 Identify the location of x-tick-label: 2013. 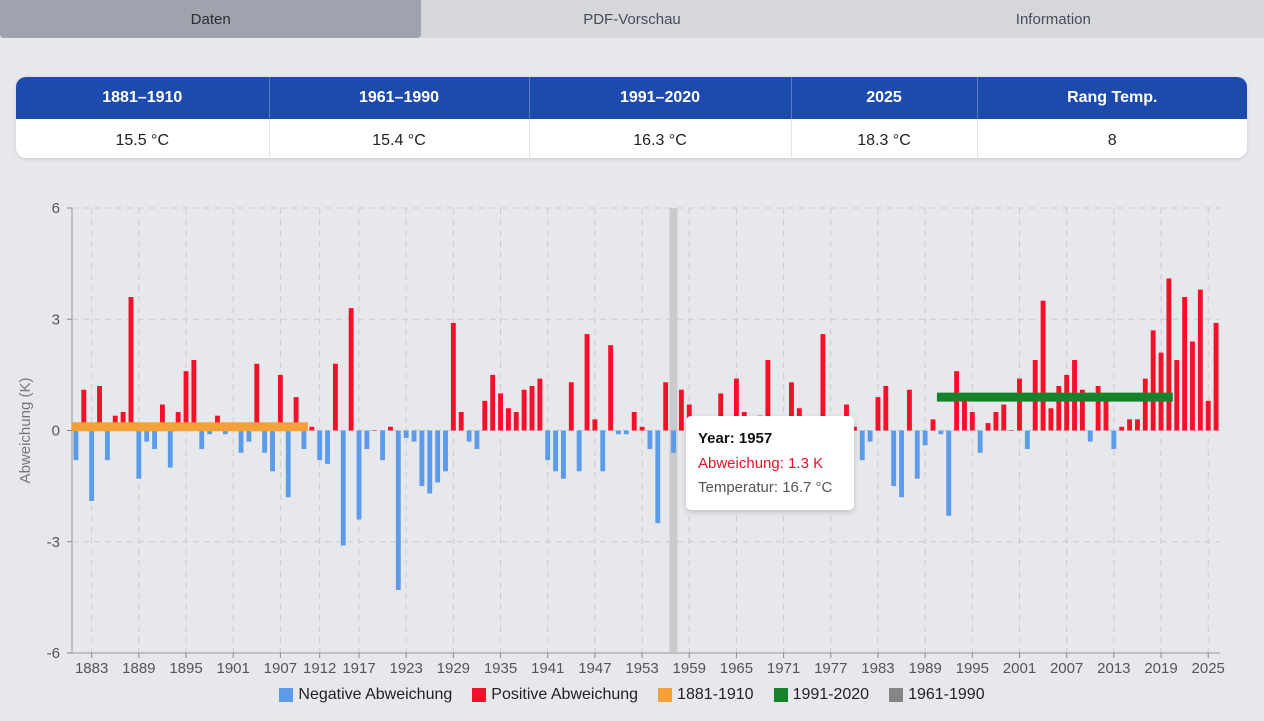
(1113, 668).